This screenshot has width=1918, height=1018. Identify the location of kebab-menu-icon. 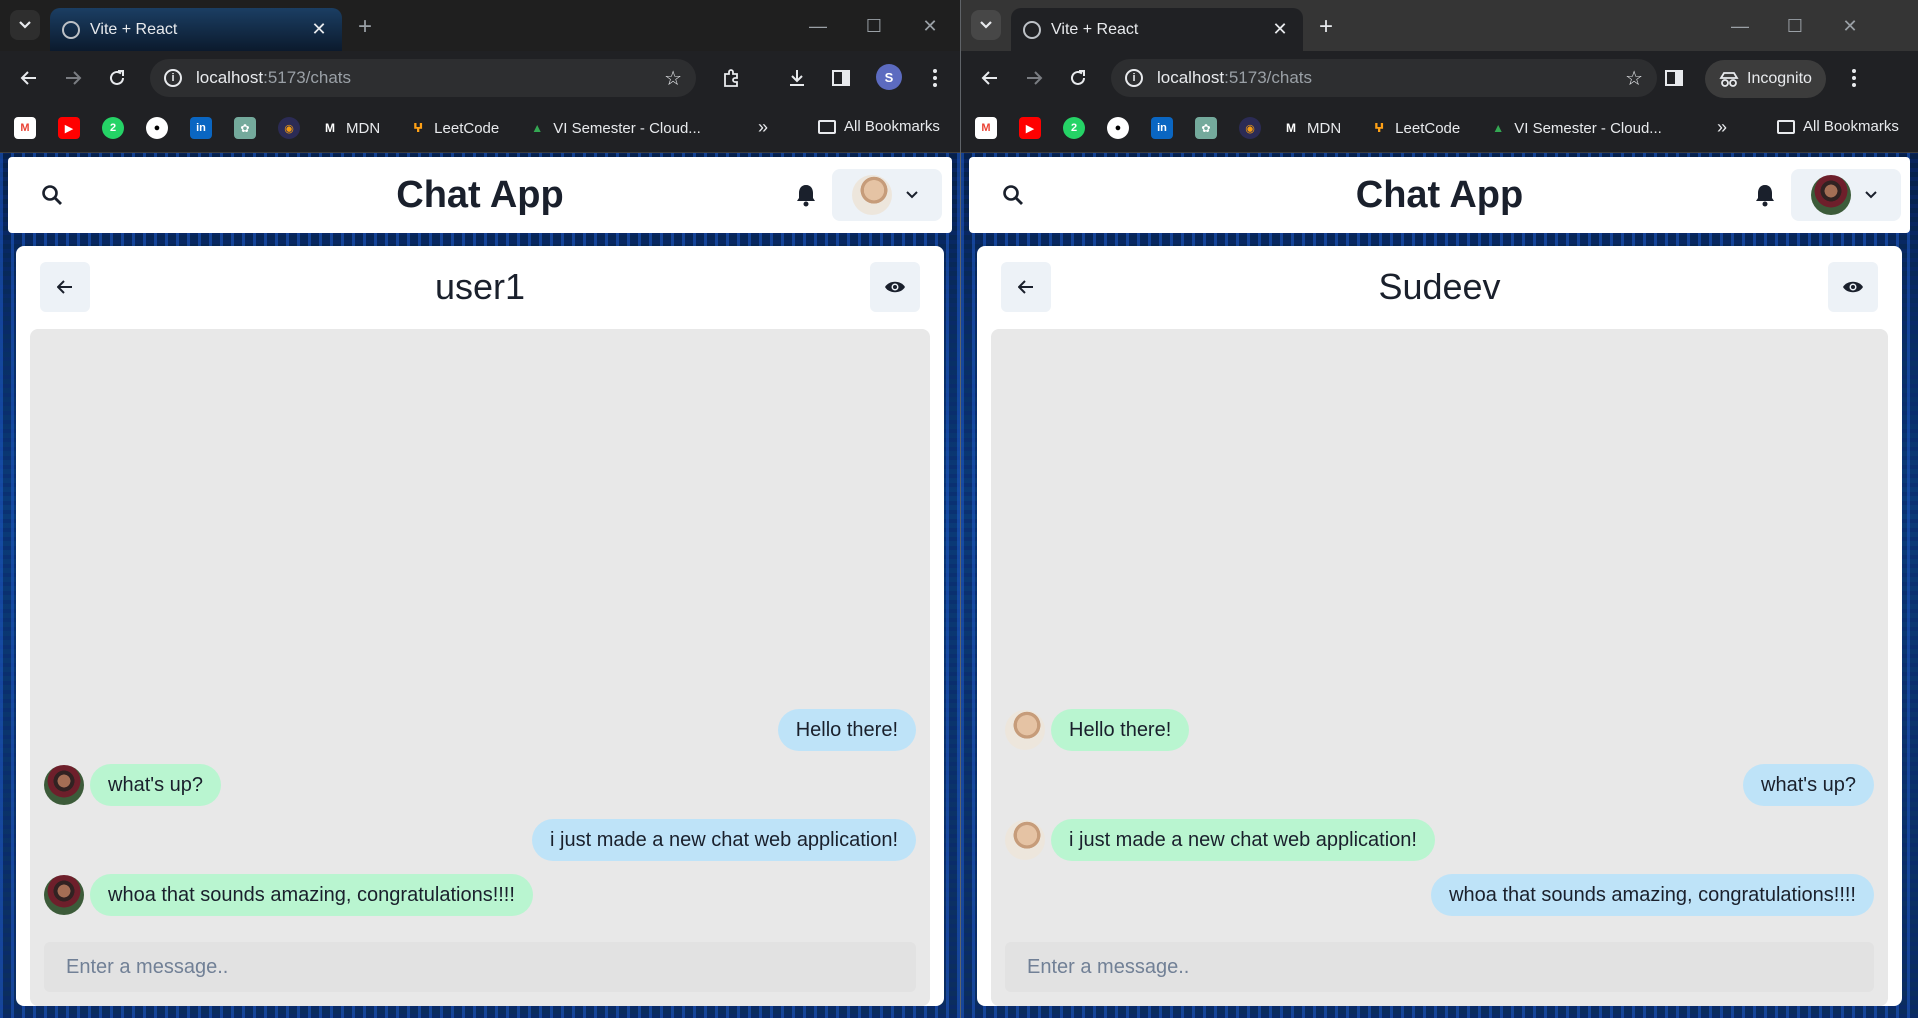
(1854, 78).